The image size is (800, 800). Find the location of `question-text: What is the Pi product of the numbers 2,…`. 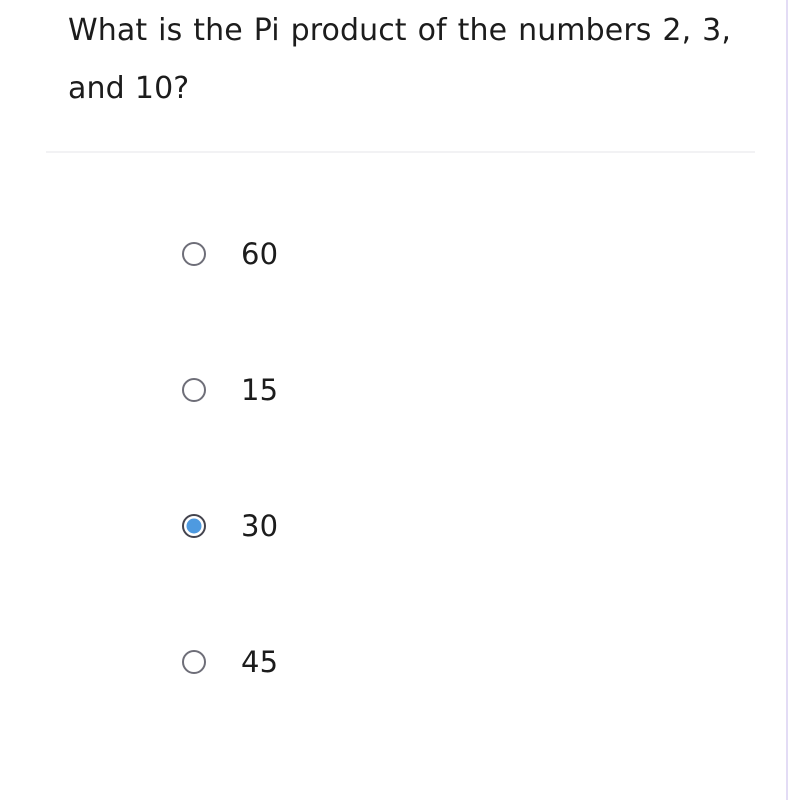

question-text: What is the Pi product of the numbers 2,… is located at coordinates (399, 59).